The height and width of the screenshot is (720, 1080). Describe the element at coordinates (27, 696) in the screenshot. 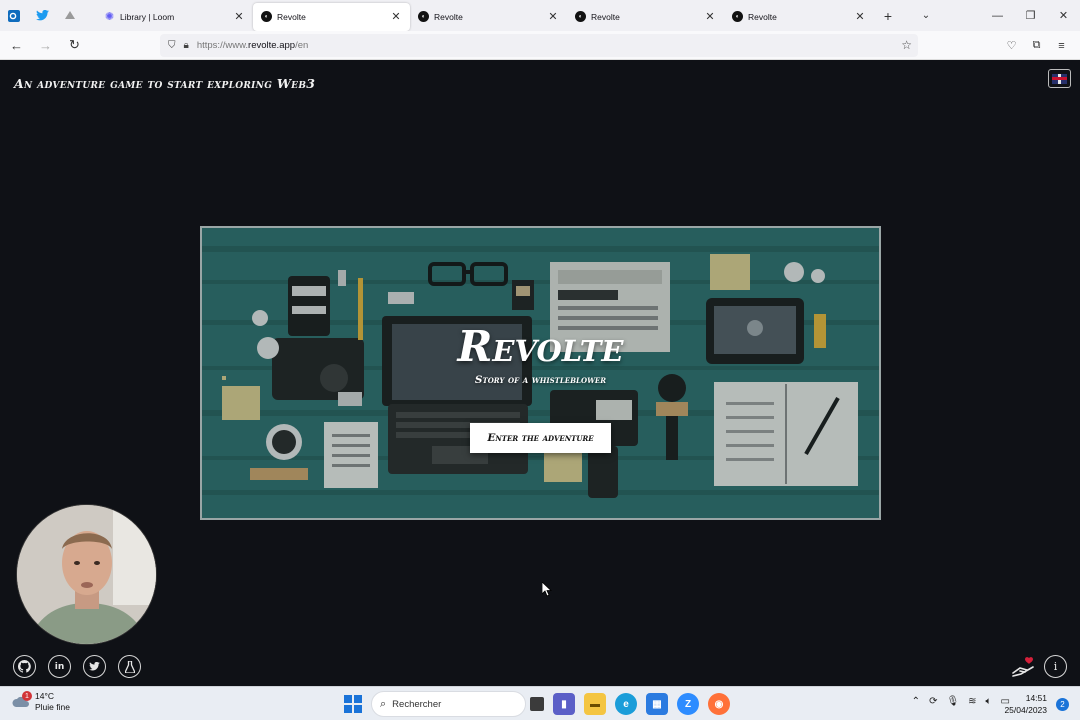

I see `weather-alert-badge: 1` at that location.